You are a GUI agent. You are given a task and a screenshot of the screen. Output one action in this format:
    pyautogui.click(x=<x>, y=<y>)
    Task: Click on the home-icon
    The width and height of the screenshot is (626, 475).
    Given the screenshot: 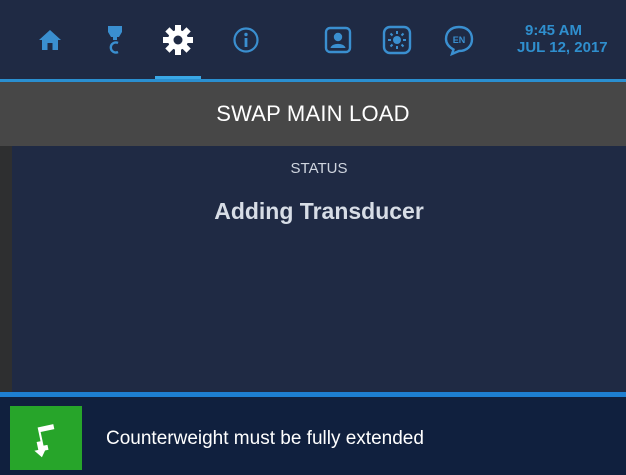 What is the action you would take?
    pyautogui.click(x=50, y=39)
    